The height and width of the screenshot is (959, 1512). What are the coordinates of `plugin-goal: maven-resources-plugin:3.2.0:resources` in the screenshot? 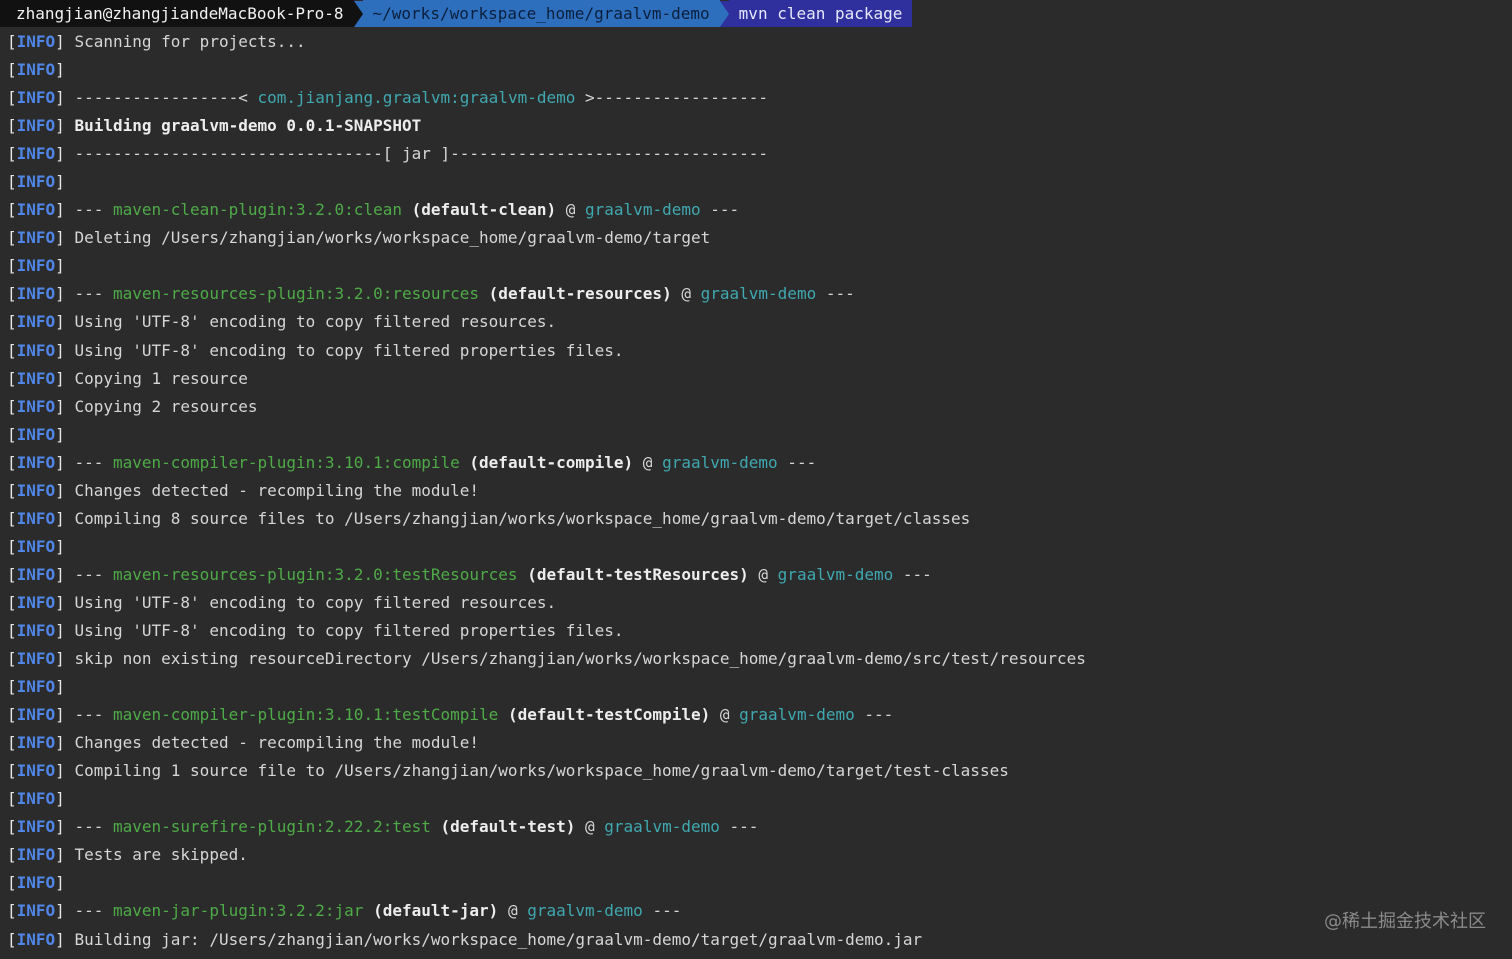 It's located at (296, 294).